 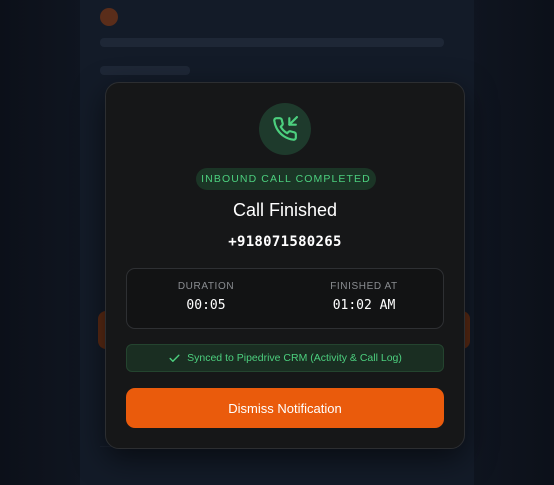 What do you see at coordinates (174, 358) in the screenshot?
I see `check-icon` at bounding box center [174, 358].